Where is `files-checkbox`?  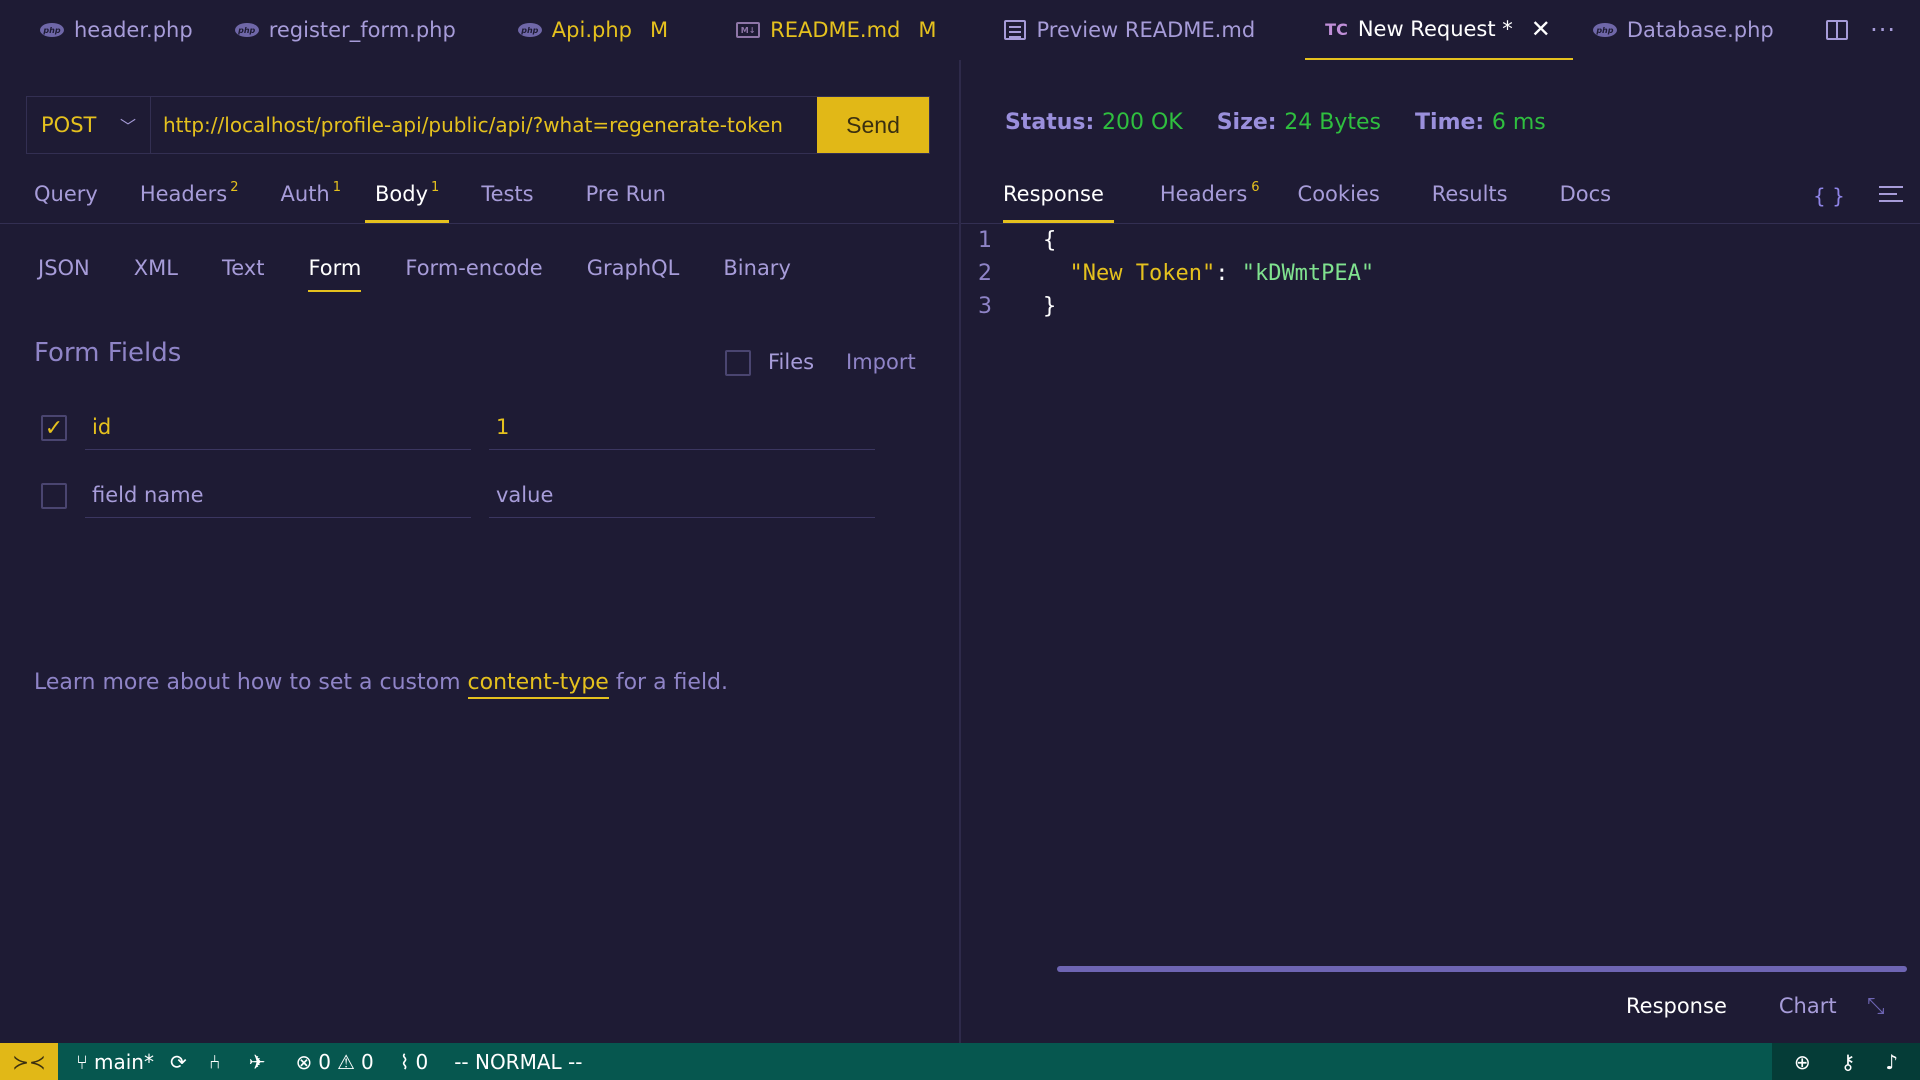 files-checkbox is located at coordinates (738, 363).